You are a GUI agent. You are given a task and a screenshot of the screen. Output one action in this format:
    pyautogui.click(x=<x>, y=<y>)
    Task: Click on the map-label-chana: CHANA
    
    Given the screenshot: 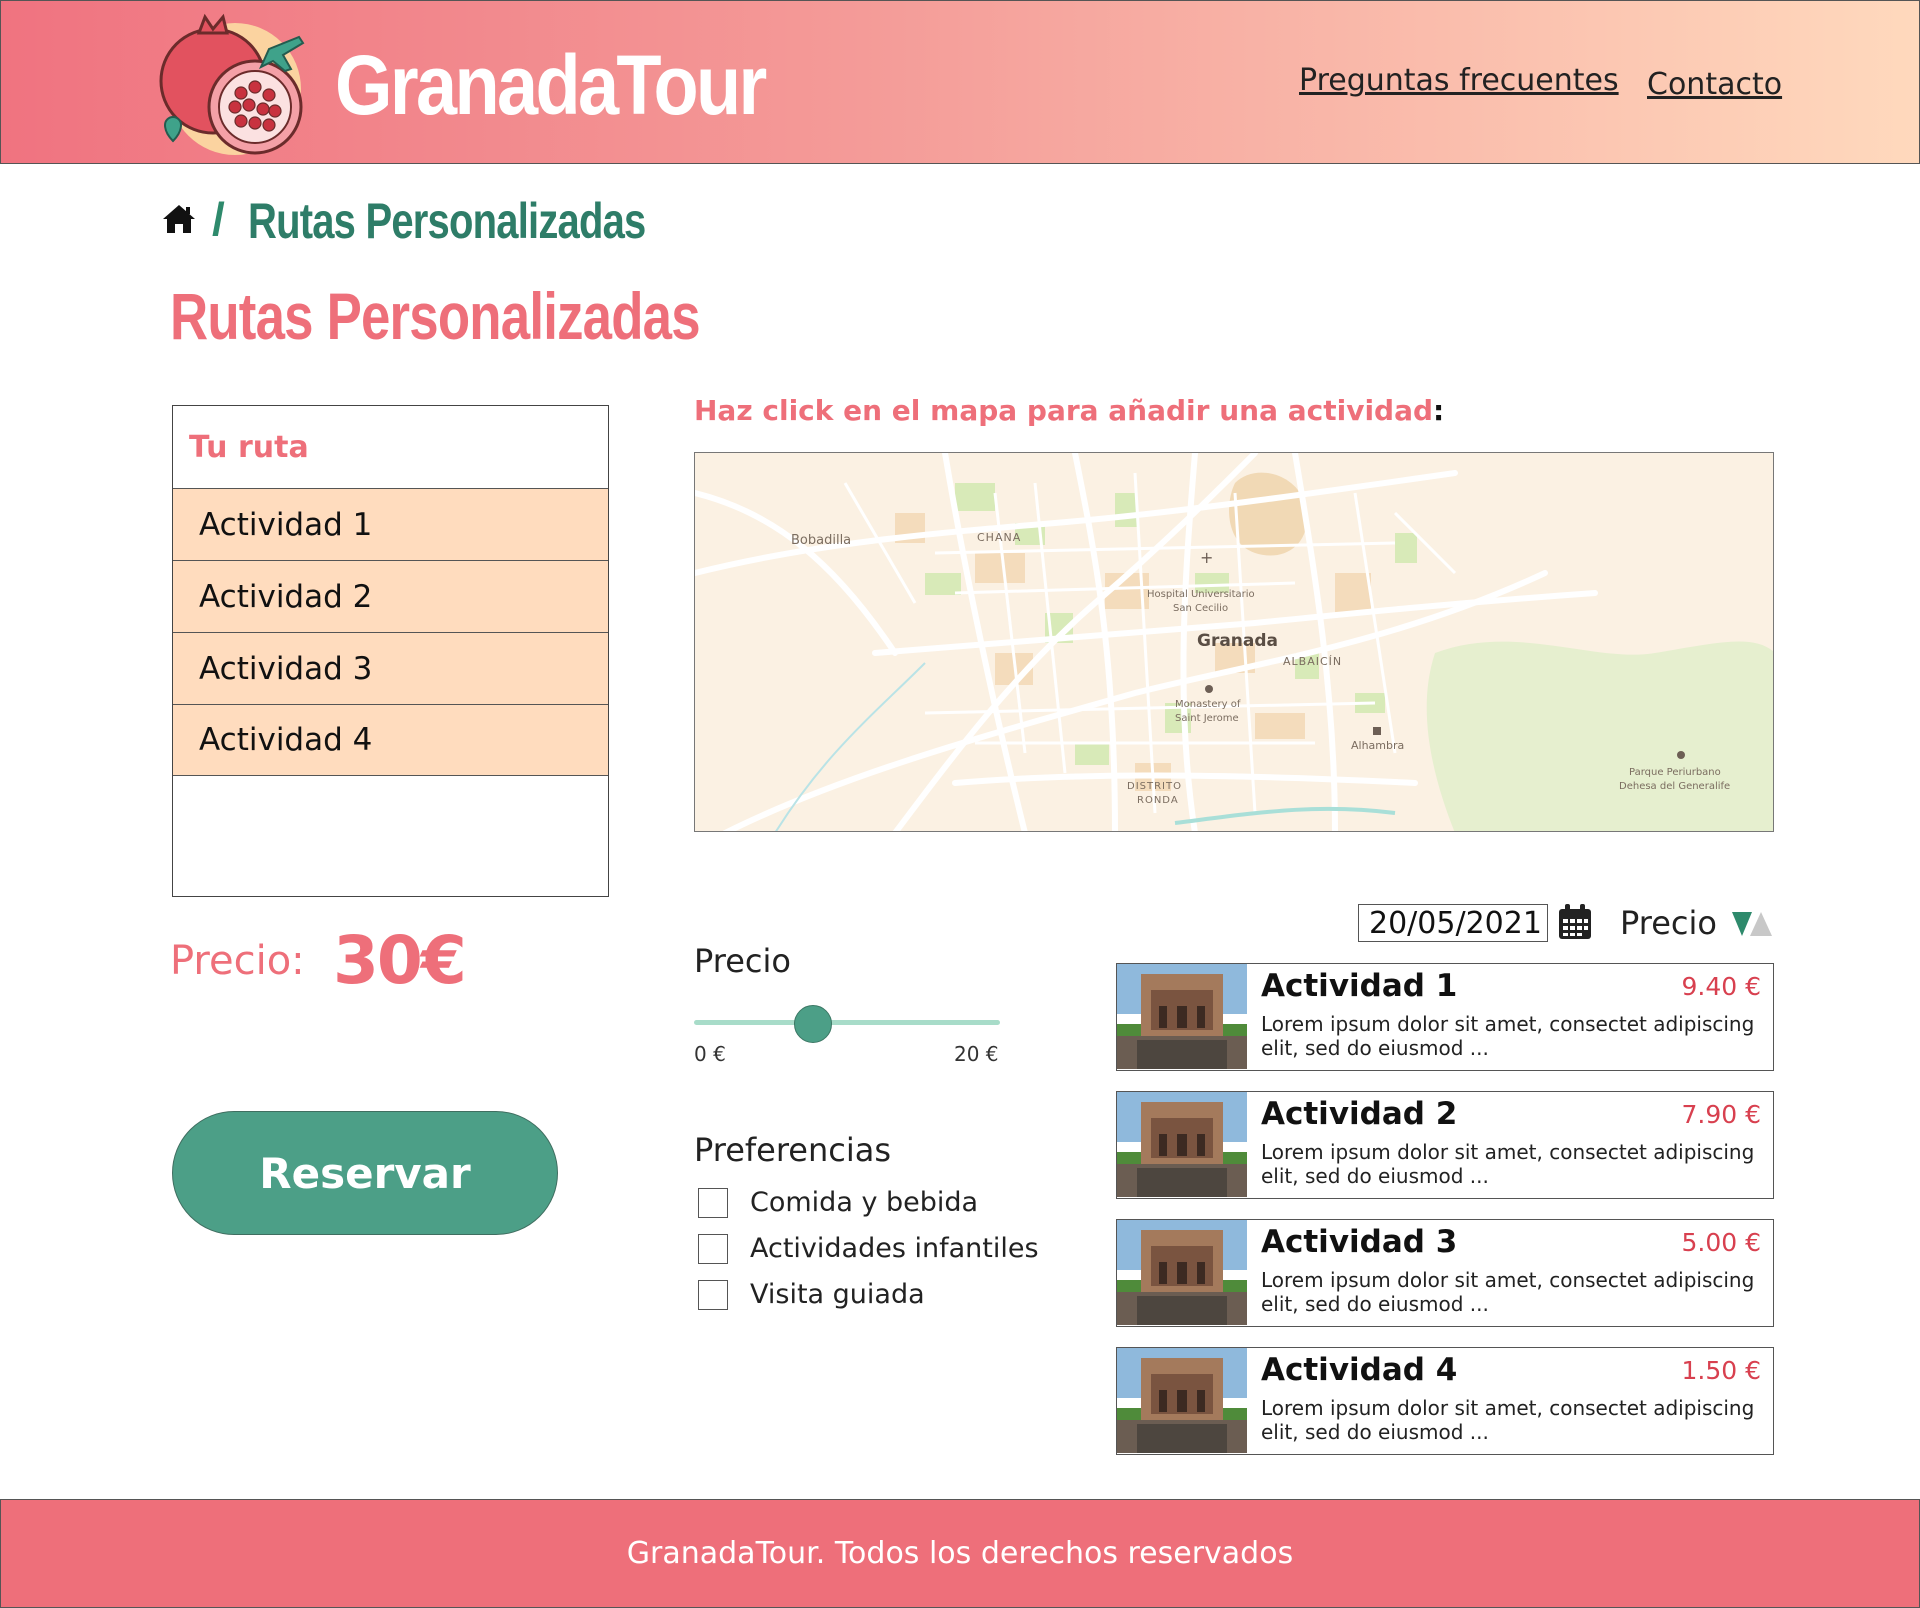 What is the action you would take?
    pyautogui.click(x=999, y=537)
    